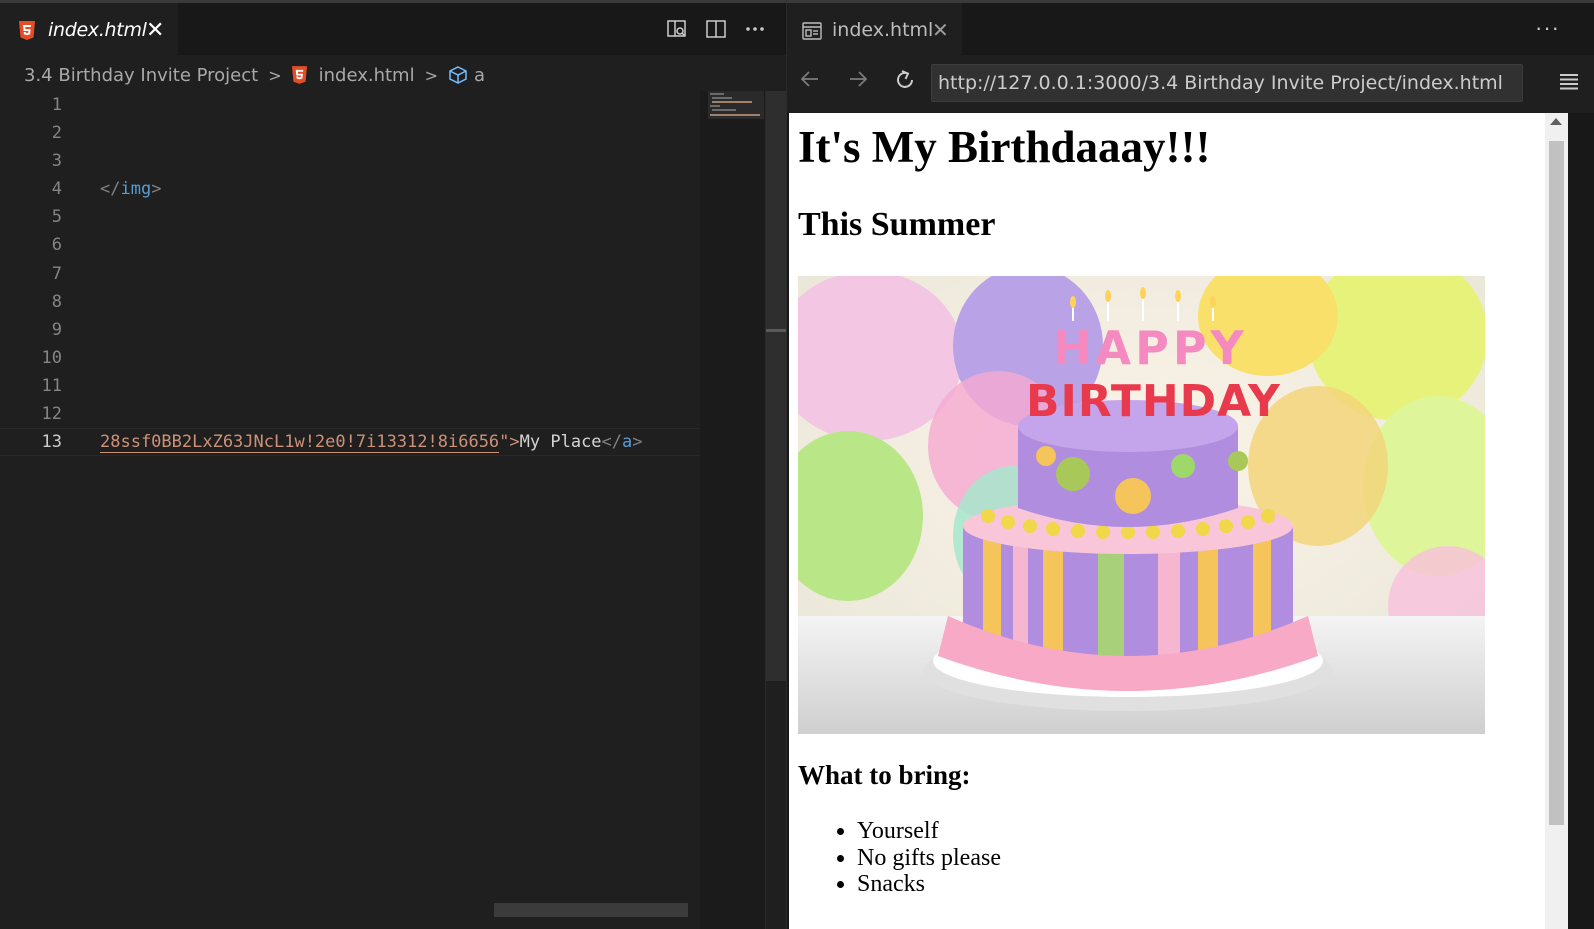 This screenshot has height=929, width=1594. Describe the element at coordinates (591, 910) in the screenshot. I see `editor-horizontal-scrollbar` at that location.